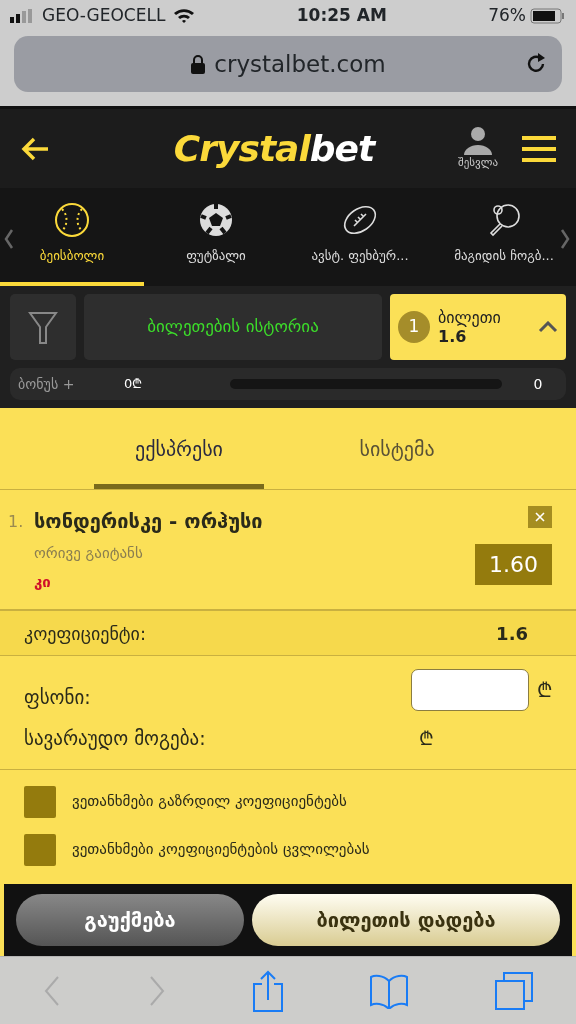 This screenshot has height=1024, width=576. I want to click on ticket-button: 1 ბილეთი 1.6, so click(478, 327).